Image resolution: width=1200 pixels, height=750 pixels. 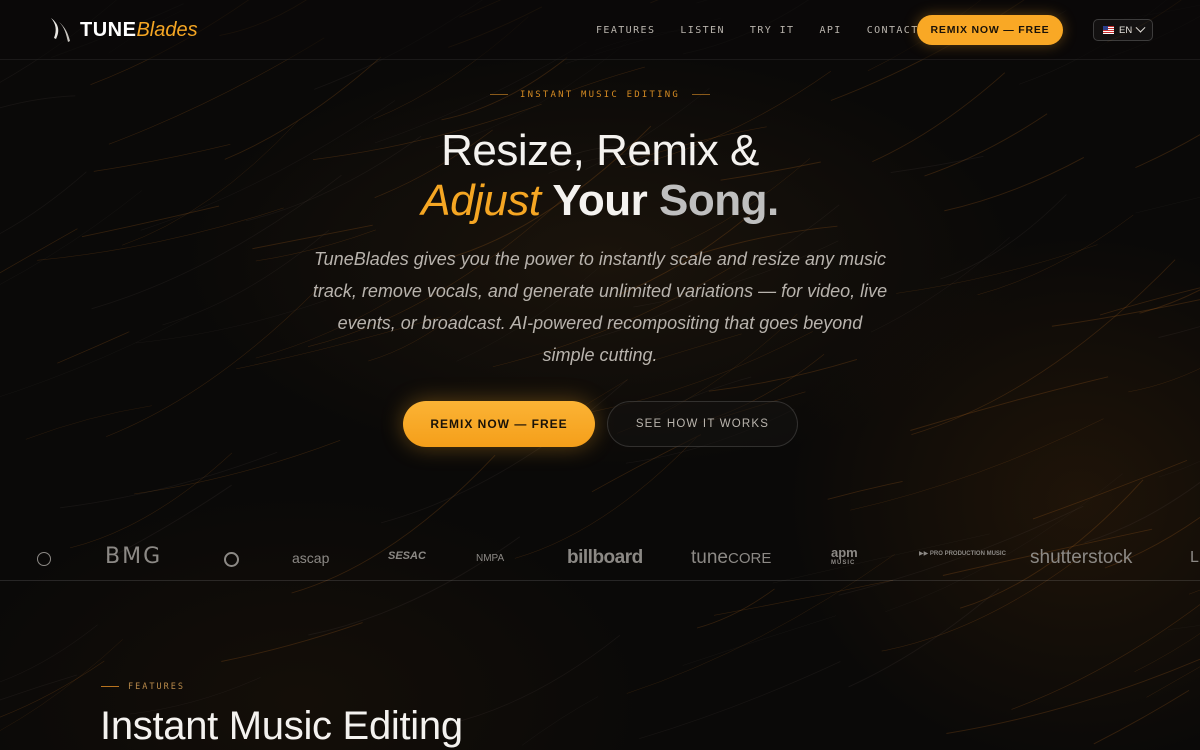 I want to click on partner-billboard-logo: billboard, so click(x=605, y=557).